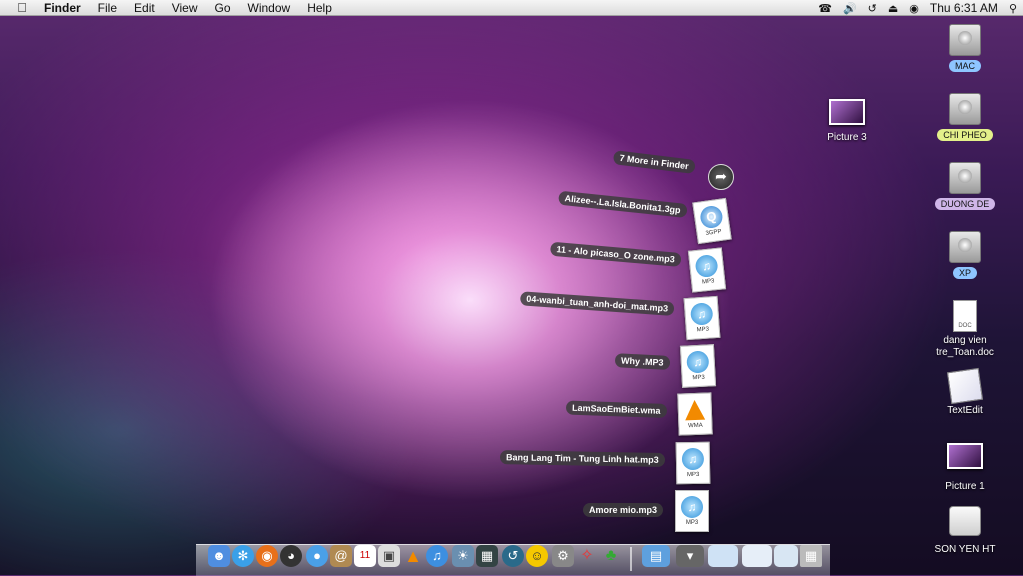 Image resolution: width=1023 pixels, height=576 pixels. Describe the element at coordinates (825, 8) in the screenshot. I see `phone-icon: ☎` at that location.